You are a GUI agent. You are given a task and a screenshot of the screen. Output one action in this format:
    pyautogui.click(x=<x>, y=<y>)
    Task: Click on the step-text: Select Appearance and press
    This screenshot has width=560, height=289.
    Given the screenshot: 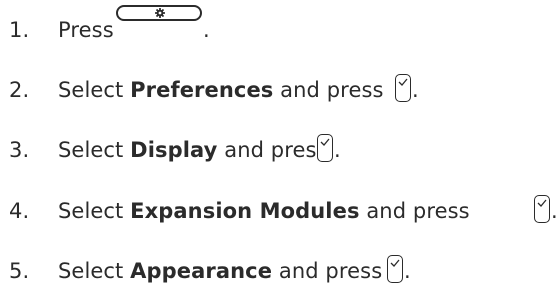 What is the action you would take?
    pyautogui.click(x=220, y=271)
    